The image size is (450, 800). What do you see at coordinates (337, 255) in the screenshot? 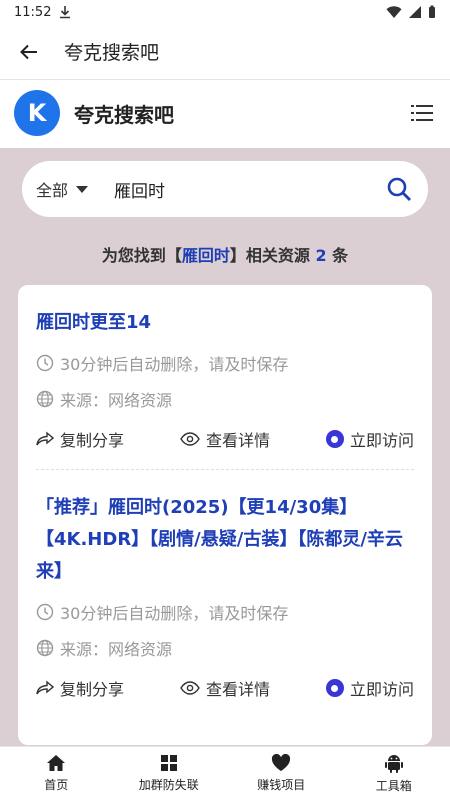
I see `result-suffix: 条` at bounding box center [337, 255].